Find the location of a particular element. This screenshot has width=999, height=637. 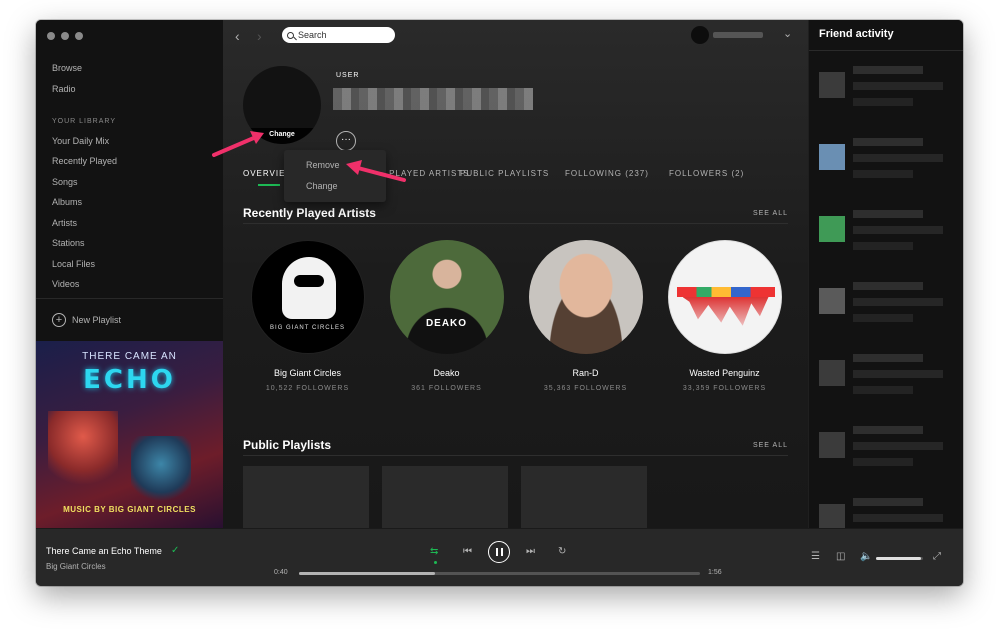

shuffle-active-dot is located at coordinates (435, 562).